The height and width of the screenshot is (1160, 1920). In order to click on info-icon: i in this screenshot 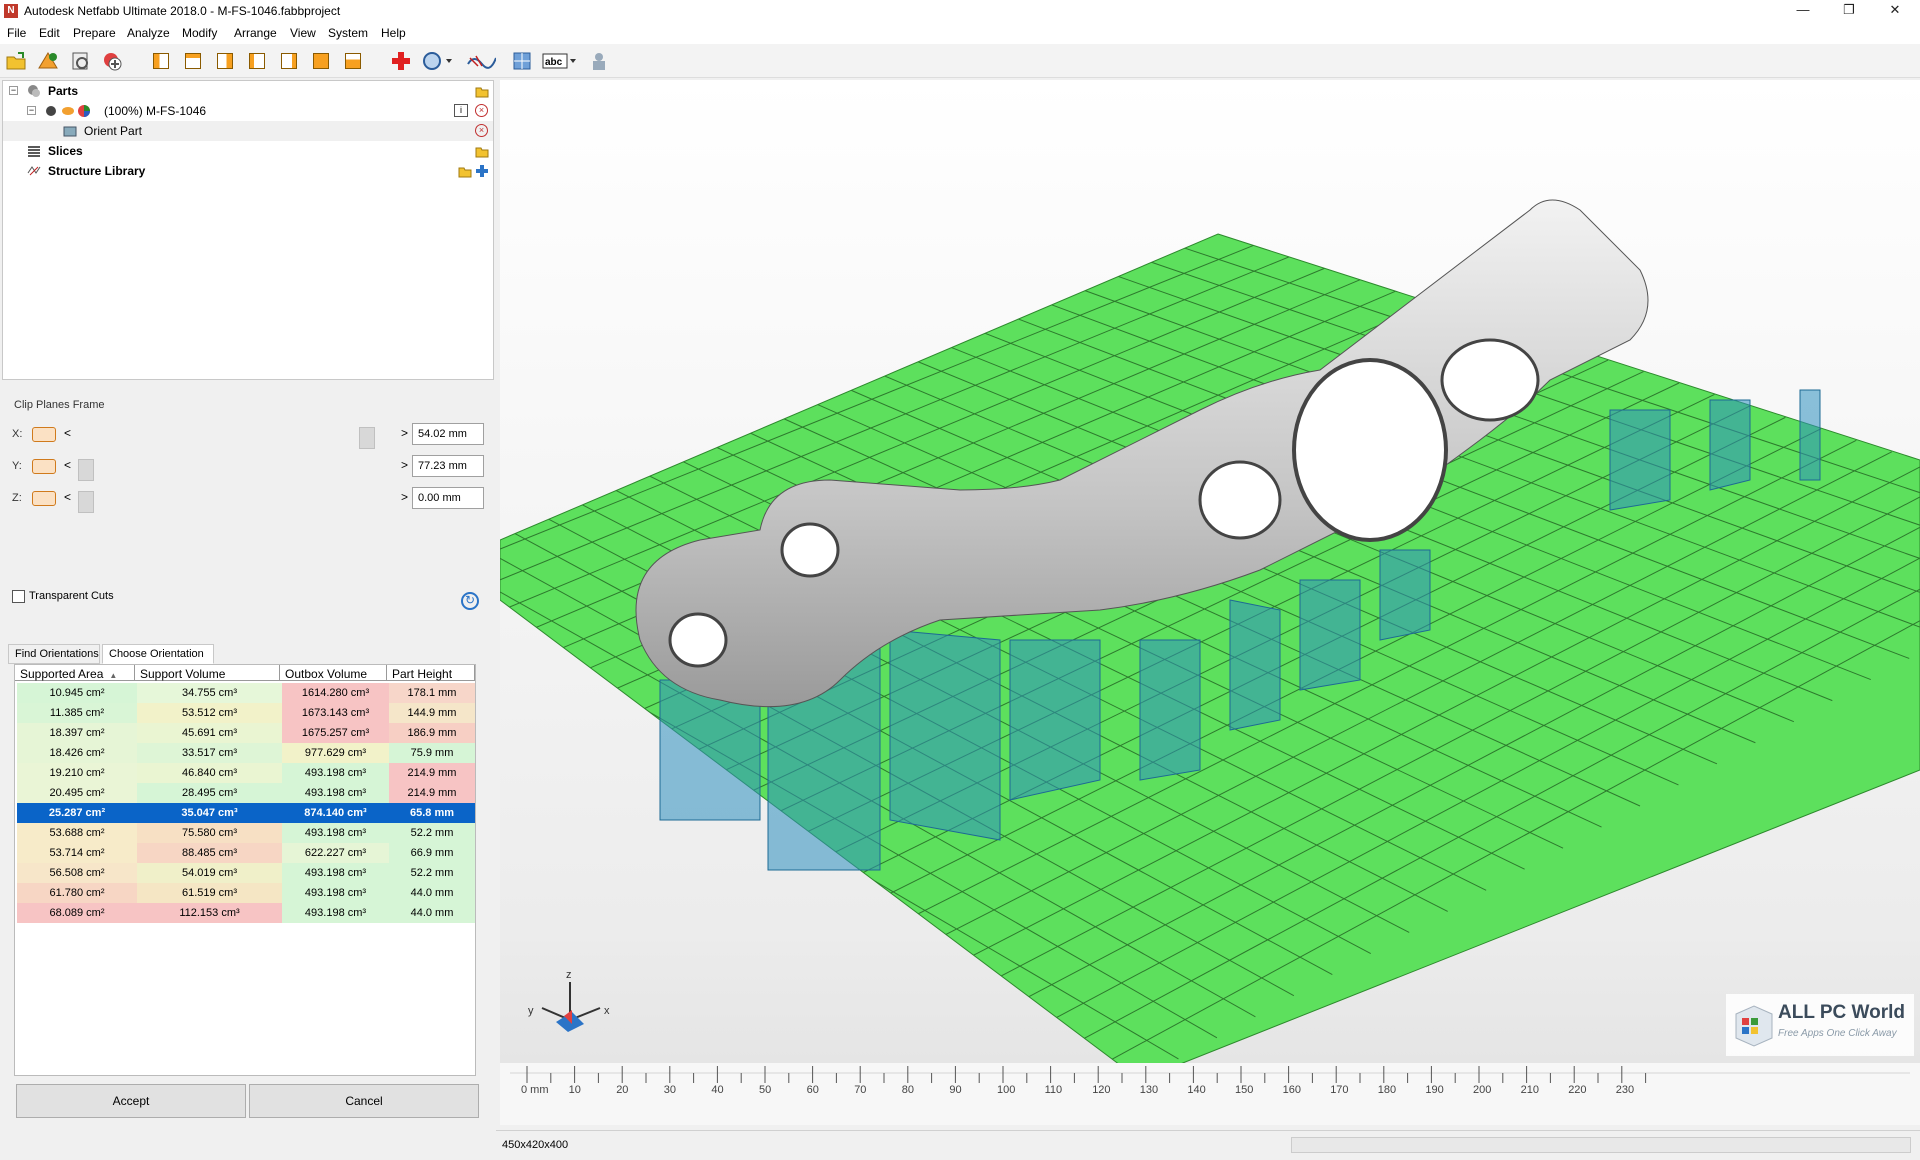, I will do `click(461, 110)`.